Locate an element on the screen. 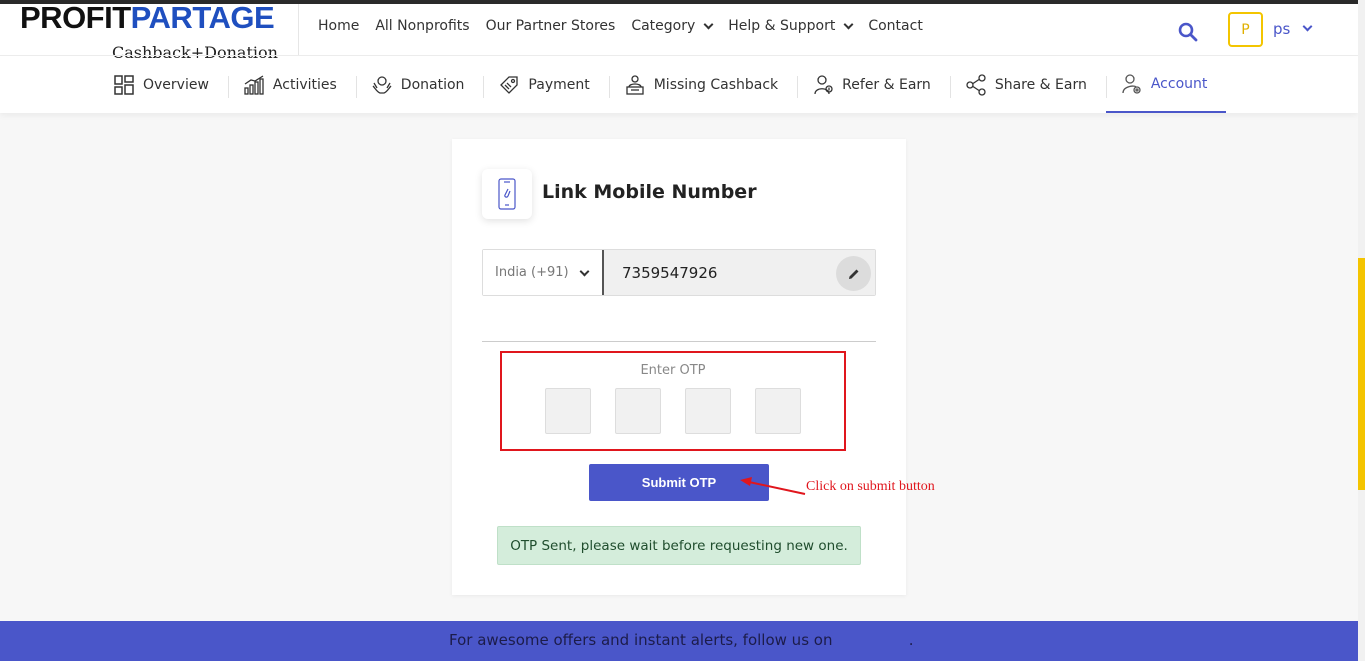  tab-payment: Payment is located at coordinates (545, 84).